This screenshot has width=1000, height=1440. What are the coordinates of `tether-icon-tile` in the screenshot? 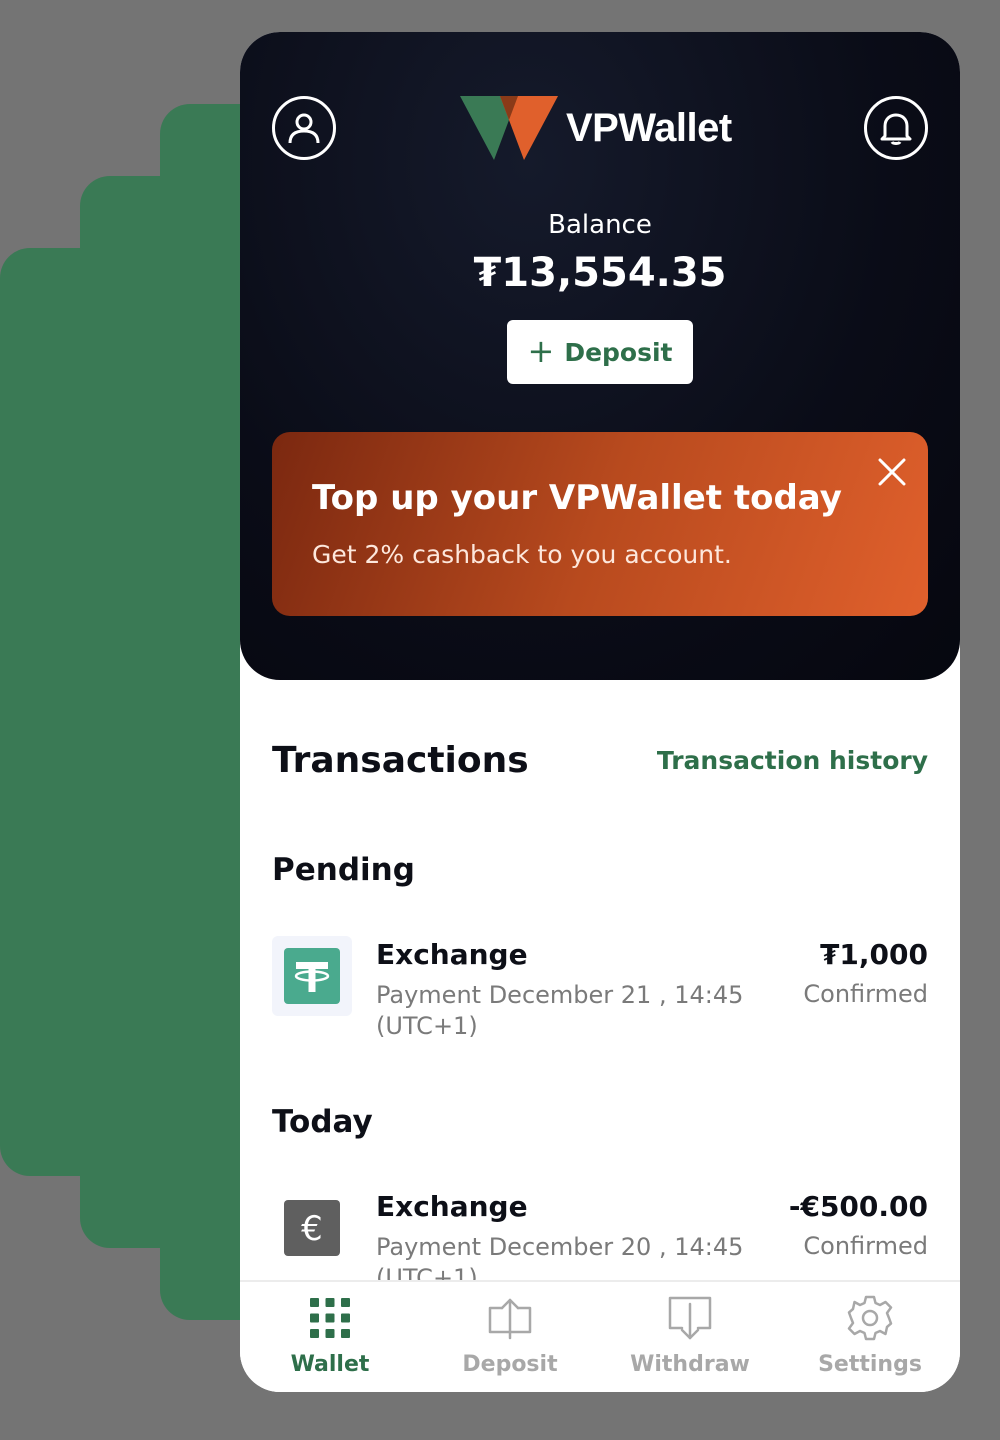 It's located at (312, 976).